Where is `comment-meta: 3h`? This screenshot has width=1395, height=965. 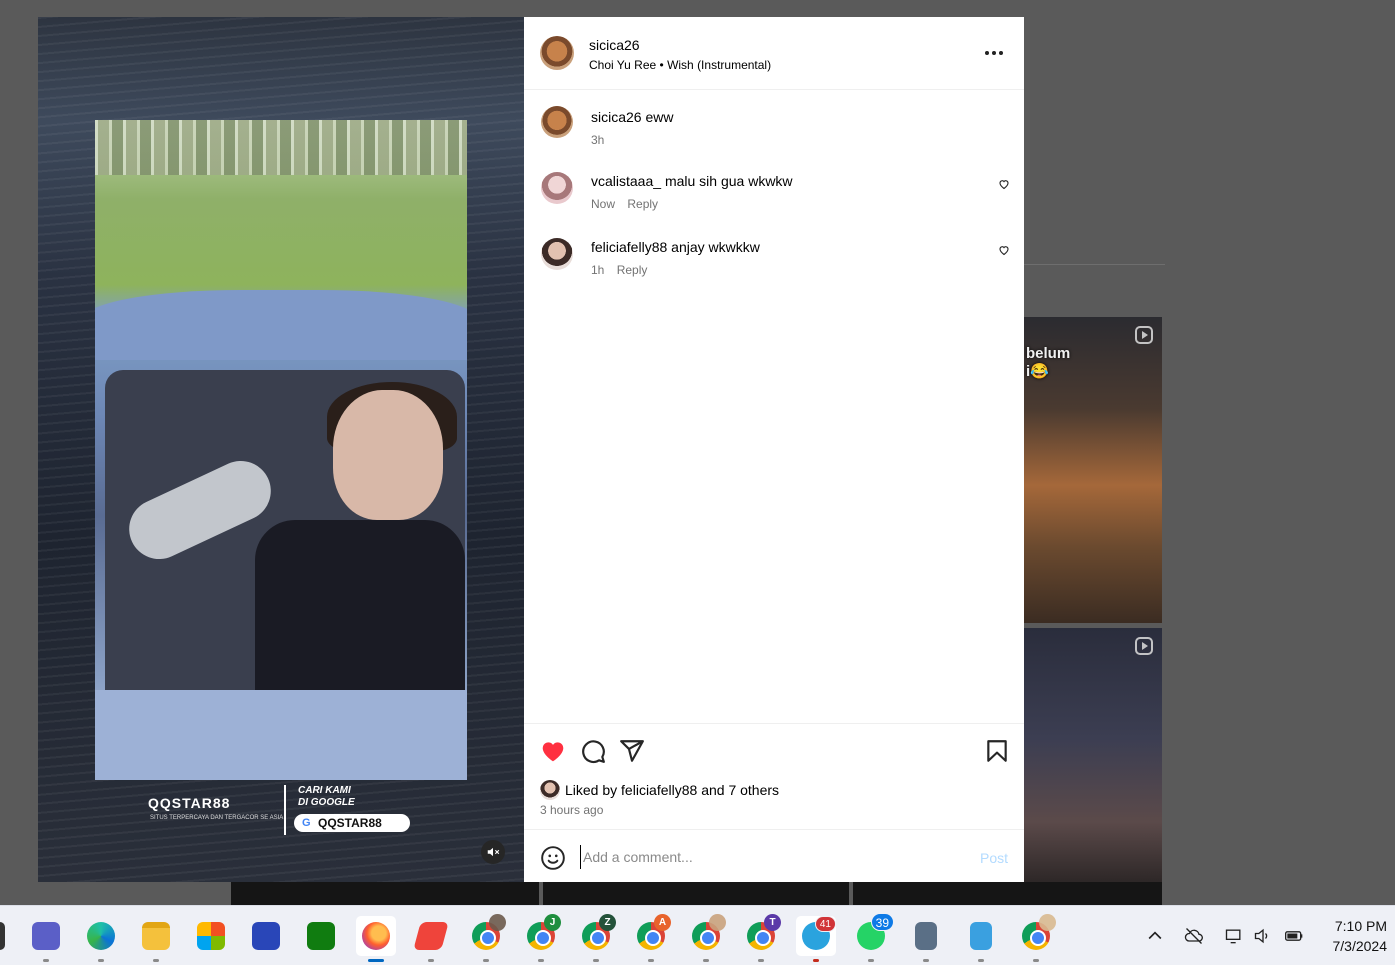
comment-meta: 3h is located at coordinates (597, 140).